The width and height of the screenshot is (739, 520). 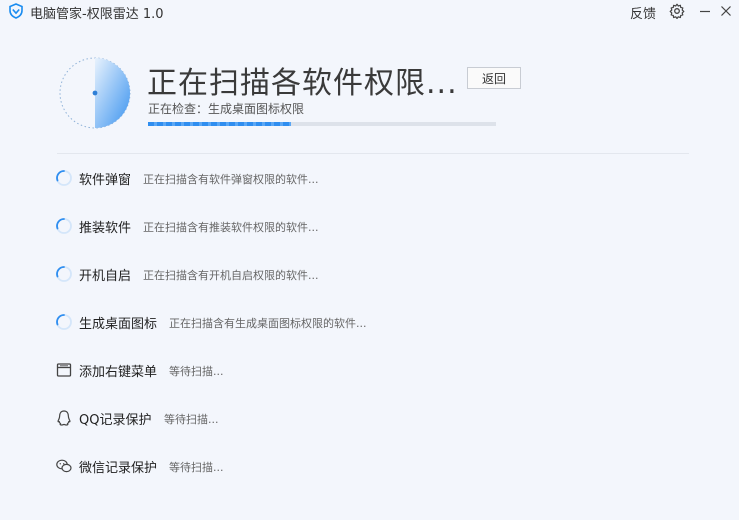 What do you see at coordinates (118, 468) in the screenshot?
I see `scan-item-label: 微信记录保护` at bounding box center [118, 468].